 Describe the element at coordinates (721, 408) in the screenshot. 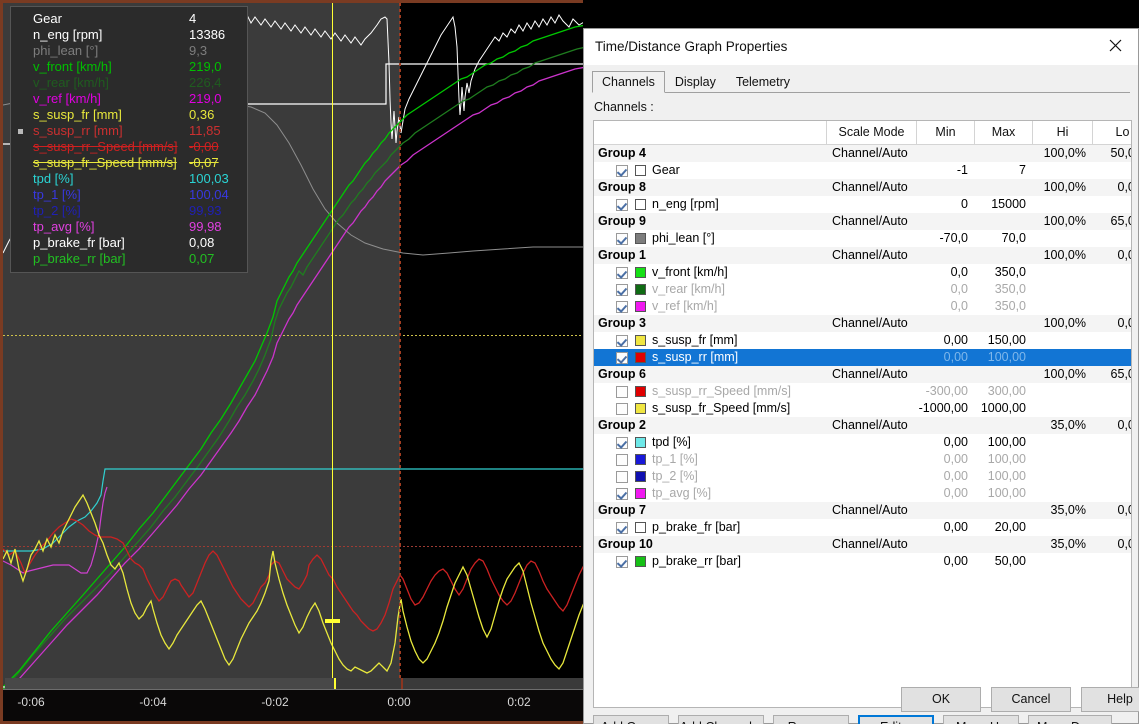

I see `channel-name: s_susp_fr_Speed [mm/s]` at that location.